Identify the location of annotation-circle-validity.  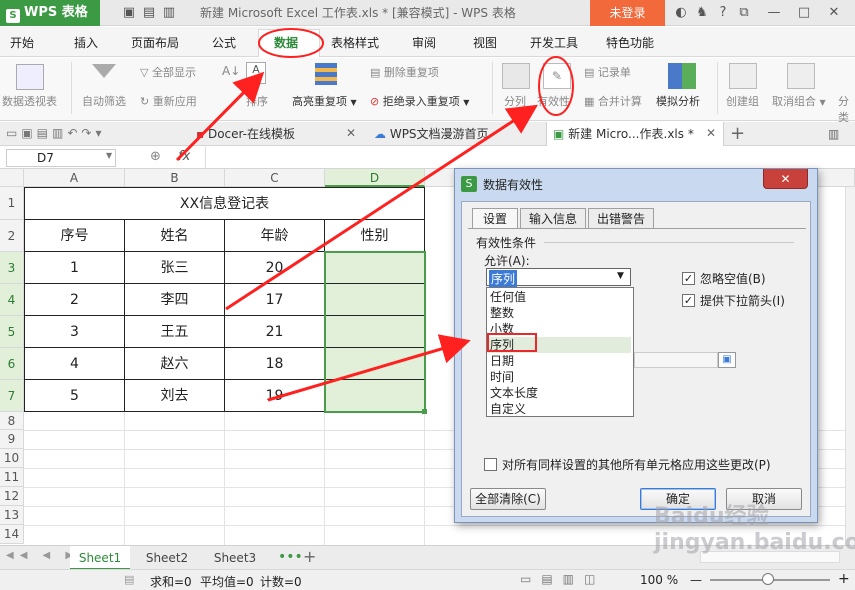
(556, 86).